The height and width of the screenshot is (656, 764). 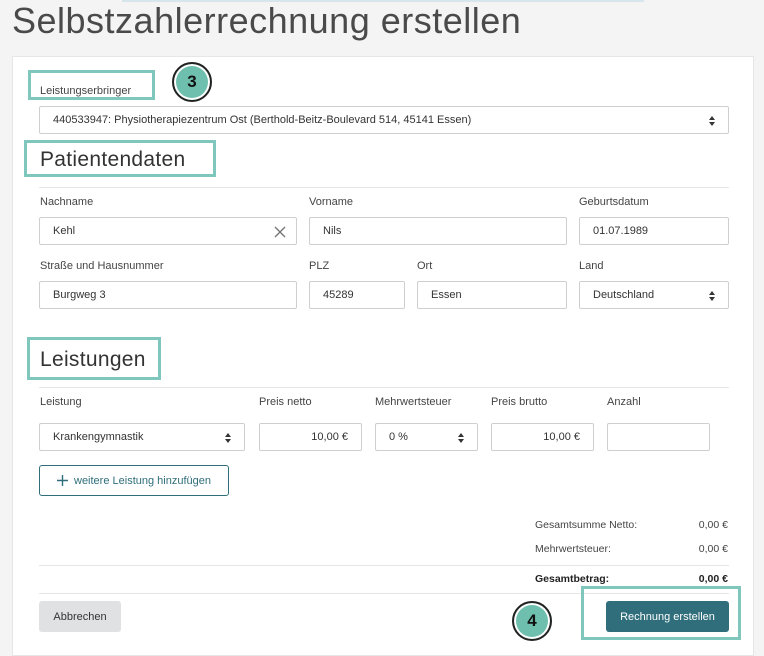 I want to click on net-total-value: 0,00 €, so click(x=713, y=525).